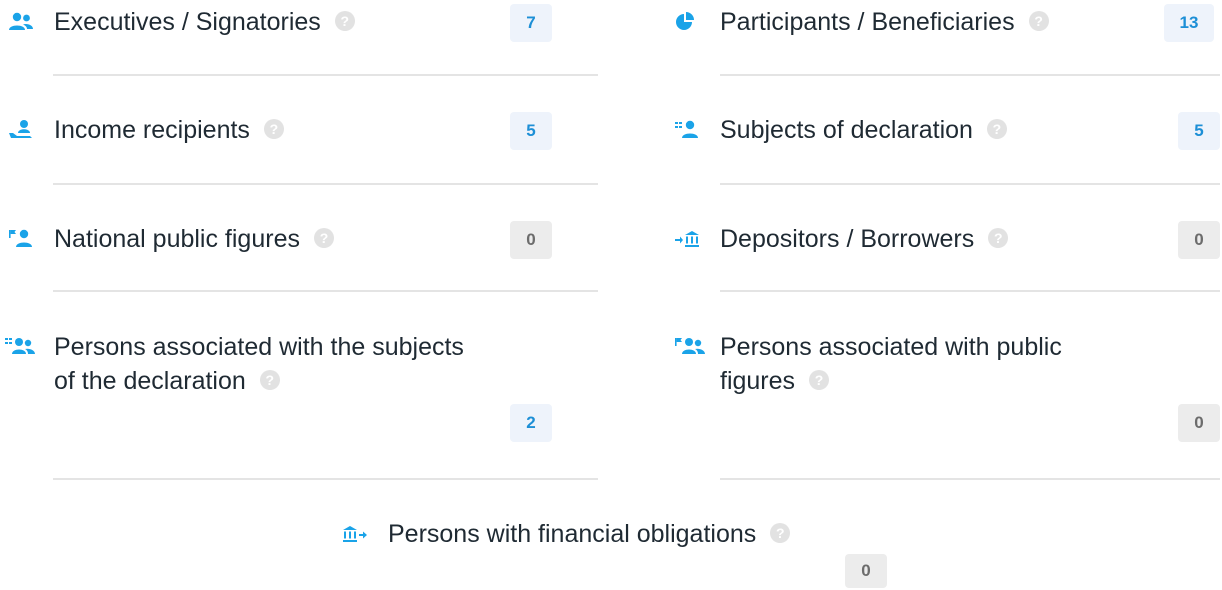 This screenshot has height=590, width=1222. What do you see at coordinates (355, 534) in the screenshot?
I see `bank-arrow-icon` at bounding box center [355, 534].